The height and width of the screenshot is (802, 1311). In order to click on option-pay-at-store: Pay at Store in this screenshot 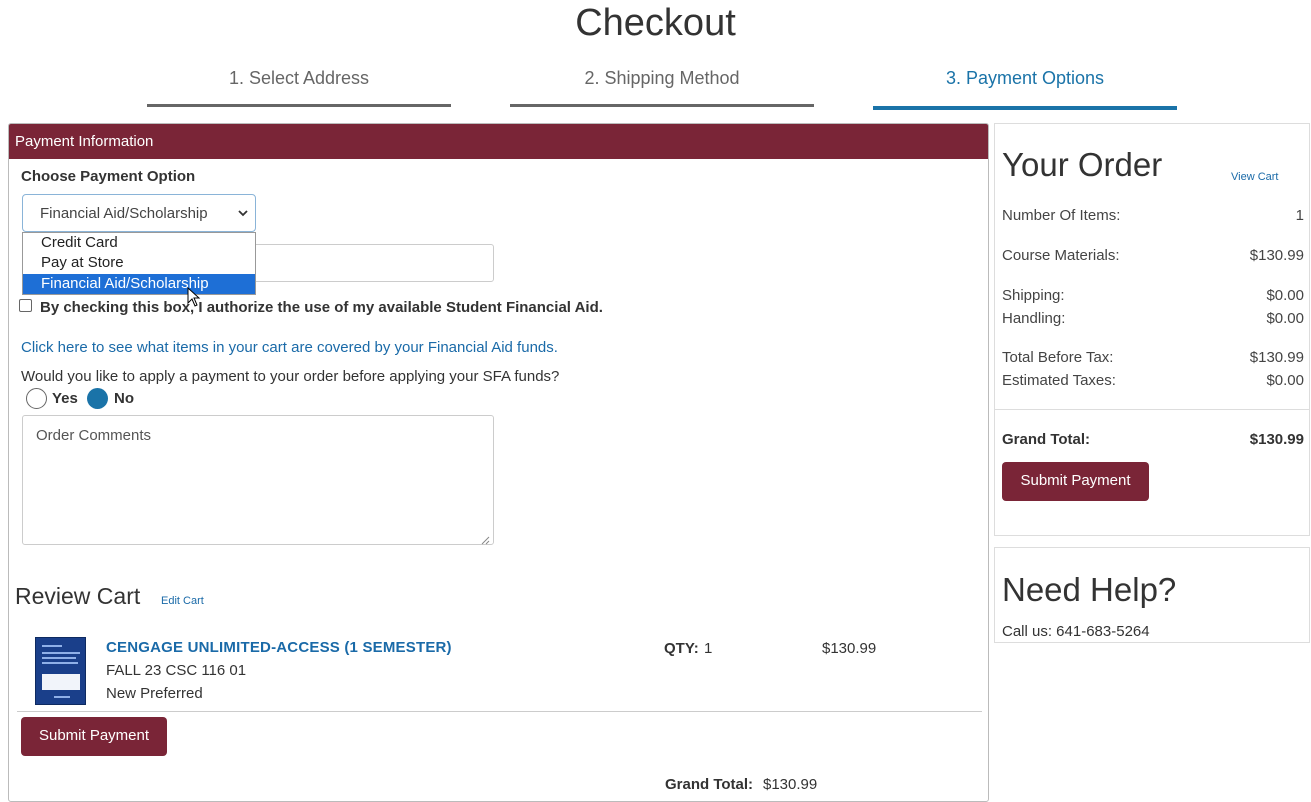, I will do `click(139, 263)`.